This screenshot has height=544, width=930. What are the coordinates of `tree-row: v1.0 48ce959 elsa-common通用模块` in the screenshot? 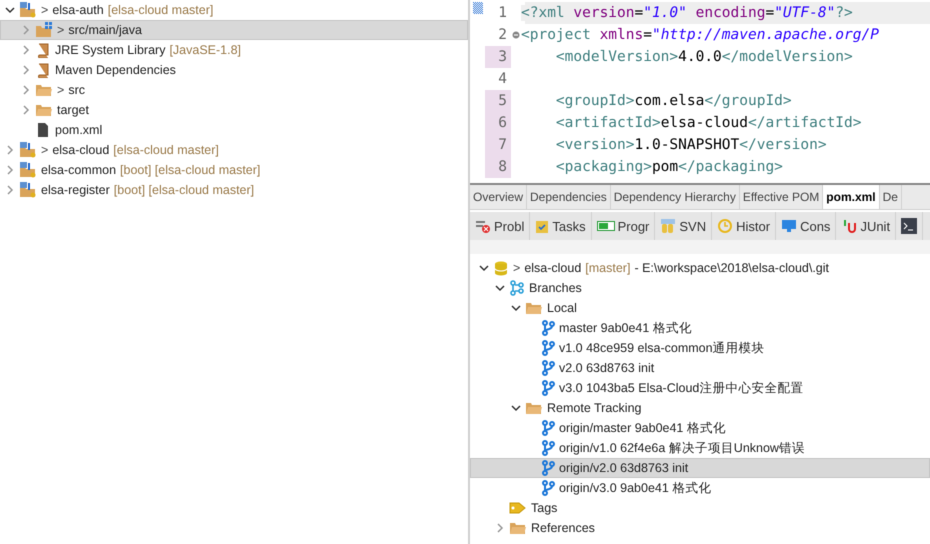 It's located at (700, 348).